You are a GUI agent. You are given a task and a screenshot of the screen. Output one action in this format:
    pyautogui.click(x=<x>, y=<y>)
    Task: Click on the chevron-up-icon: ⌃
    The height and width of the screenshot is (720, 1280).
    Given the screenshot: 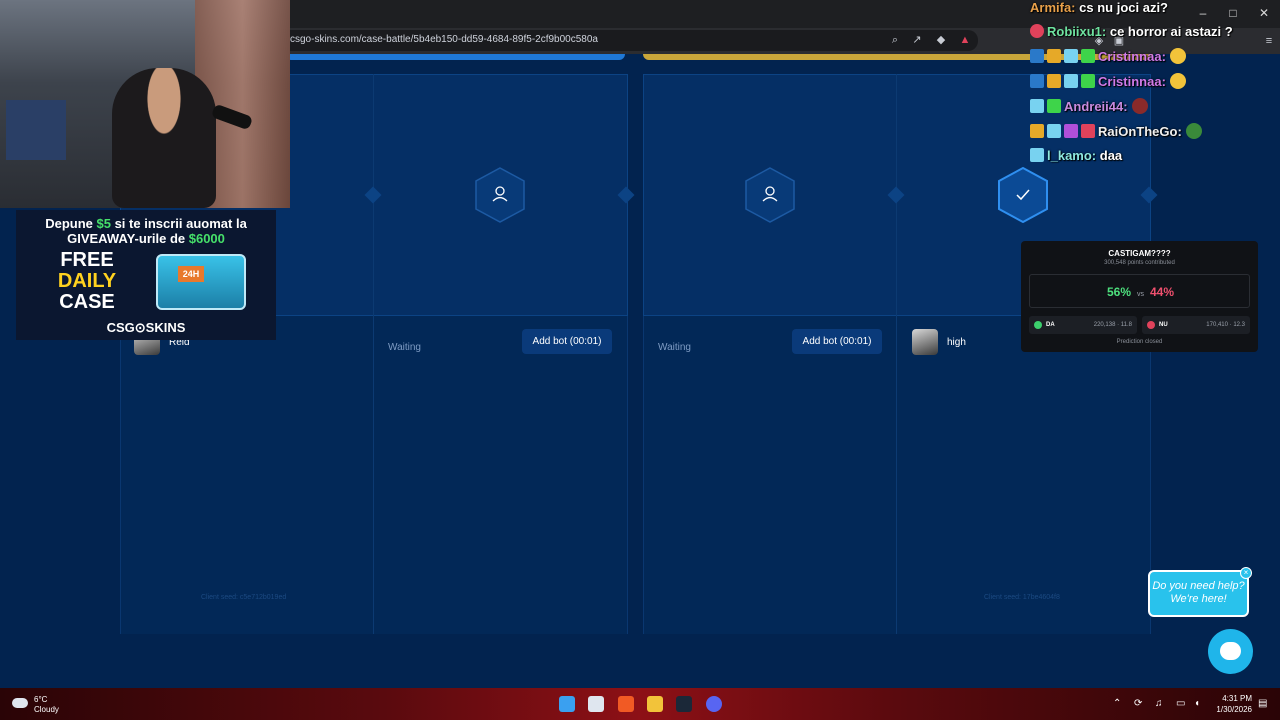 What is the action you would take?
    pyautogui.click(x=1117, y=703)
    